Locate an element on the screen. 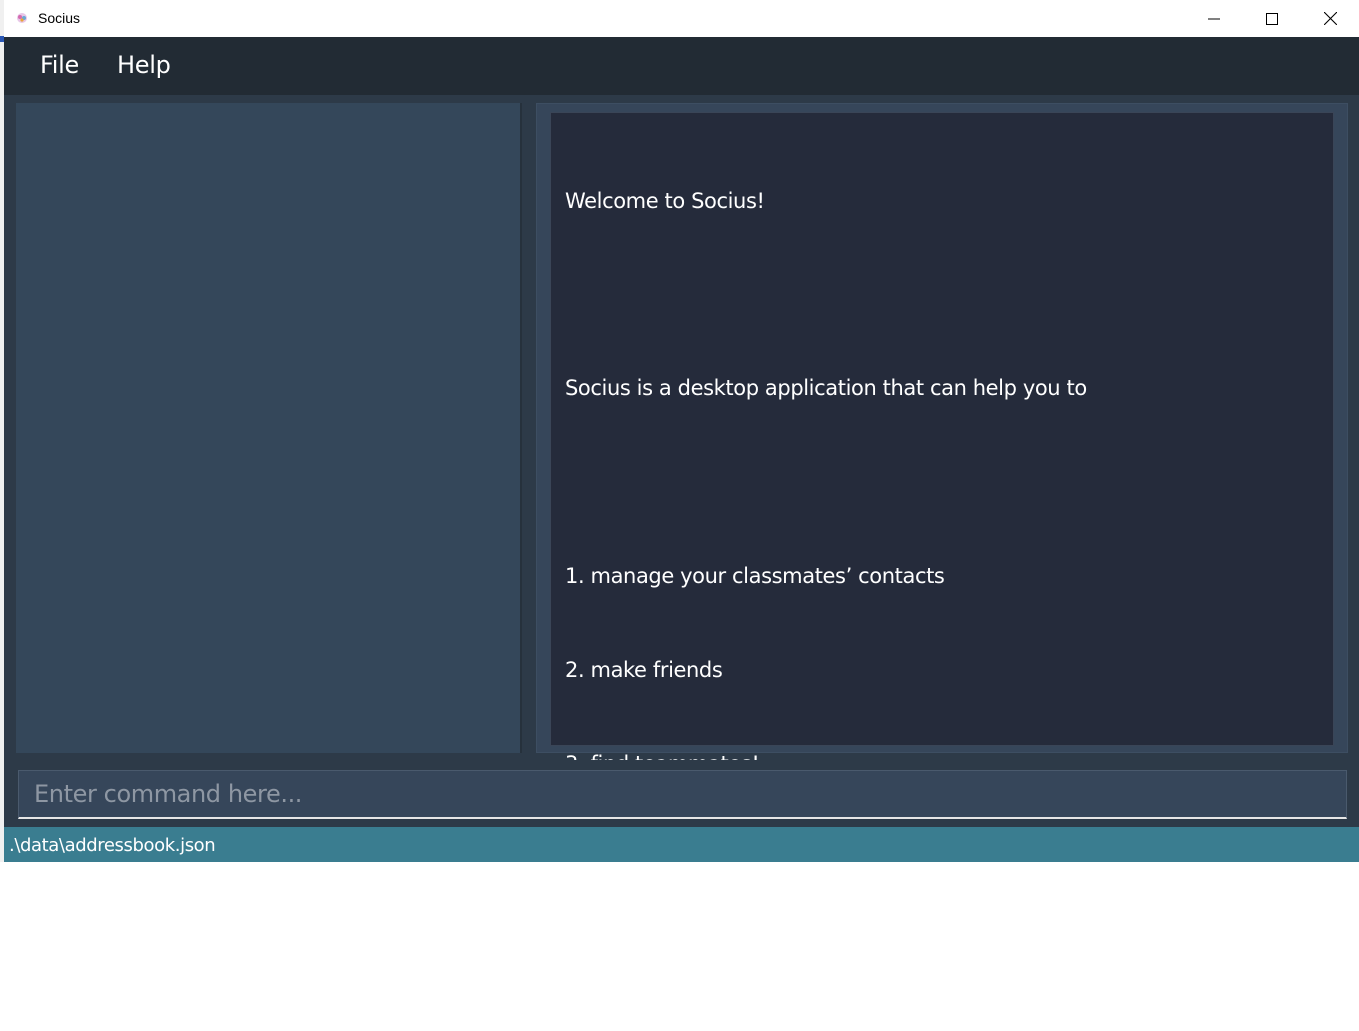 The image size is (1359, 1031). status-file-path: .\data\addressbook.json is located at coordinates (112, 845).